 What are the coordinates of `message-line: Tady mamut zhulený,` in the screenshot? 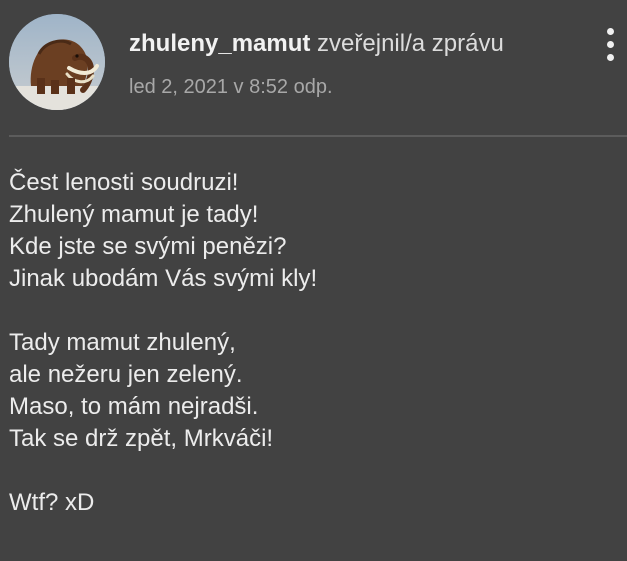 It's located at (122, 342).